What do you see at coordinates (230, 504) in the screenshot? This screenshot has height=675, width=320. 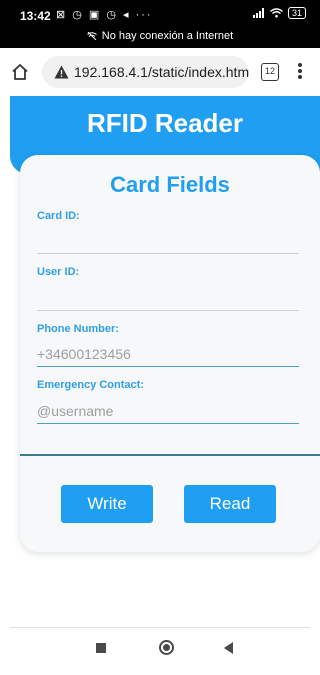 I see `read-button: Read` at bounding box center [230, 504].